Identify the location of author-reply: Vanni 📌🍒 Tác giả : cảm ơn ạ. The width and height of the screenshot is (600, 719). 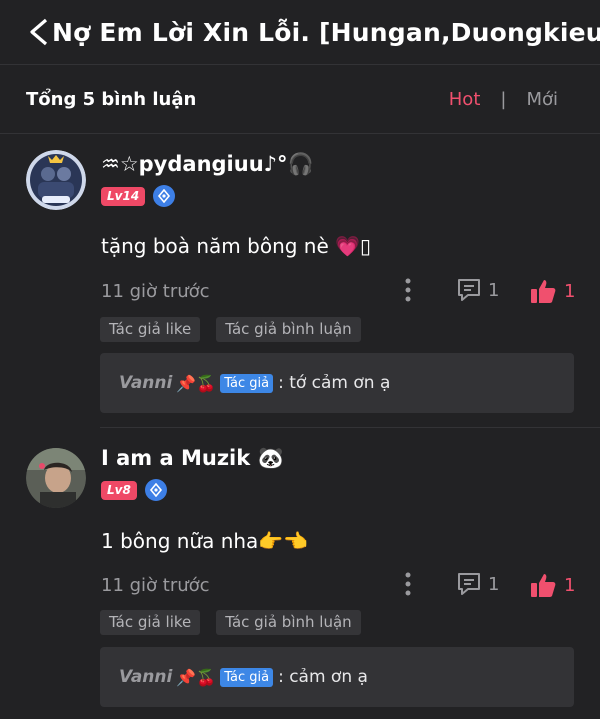
(337, 677).